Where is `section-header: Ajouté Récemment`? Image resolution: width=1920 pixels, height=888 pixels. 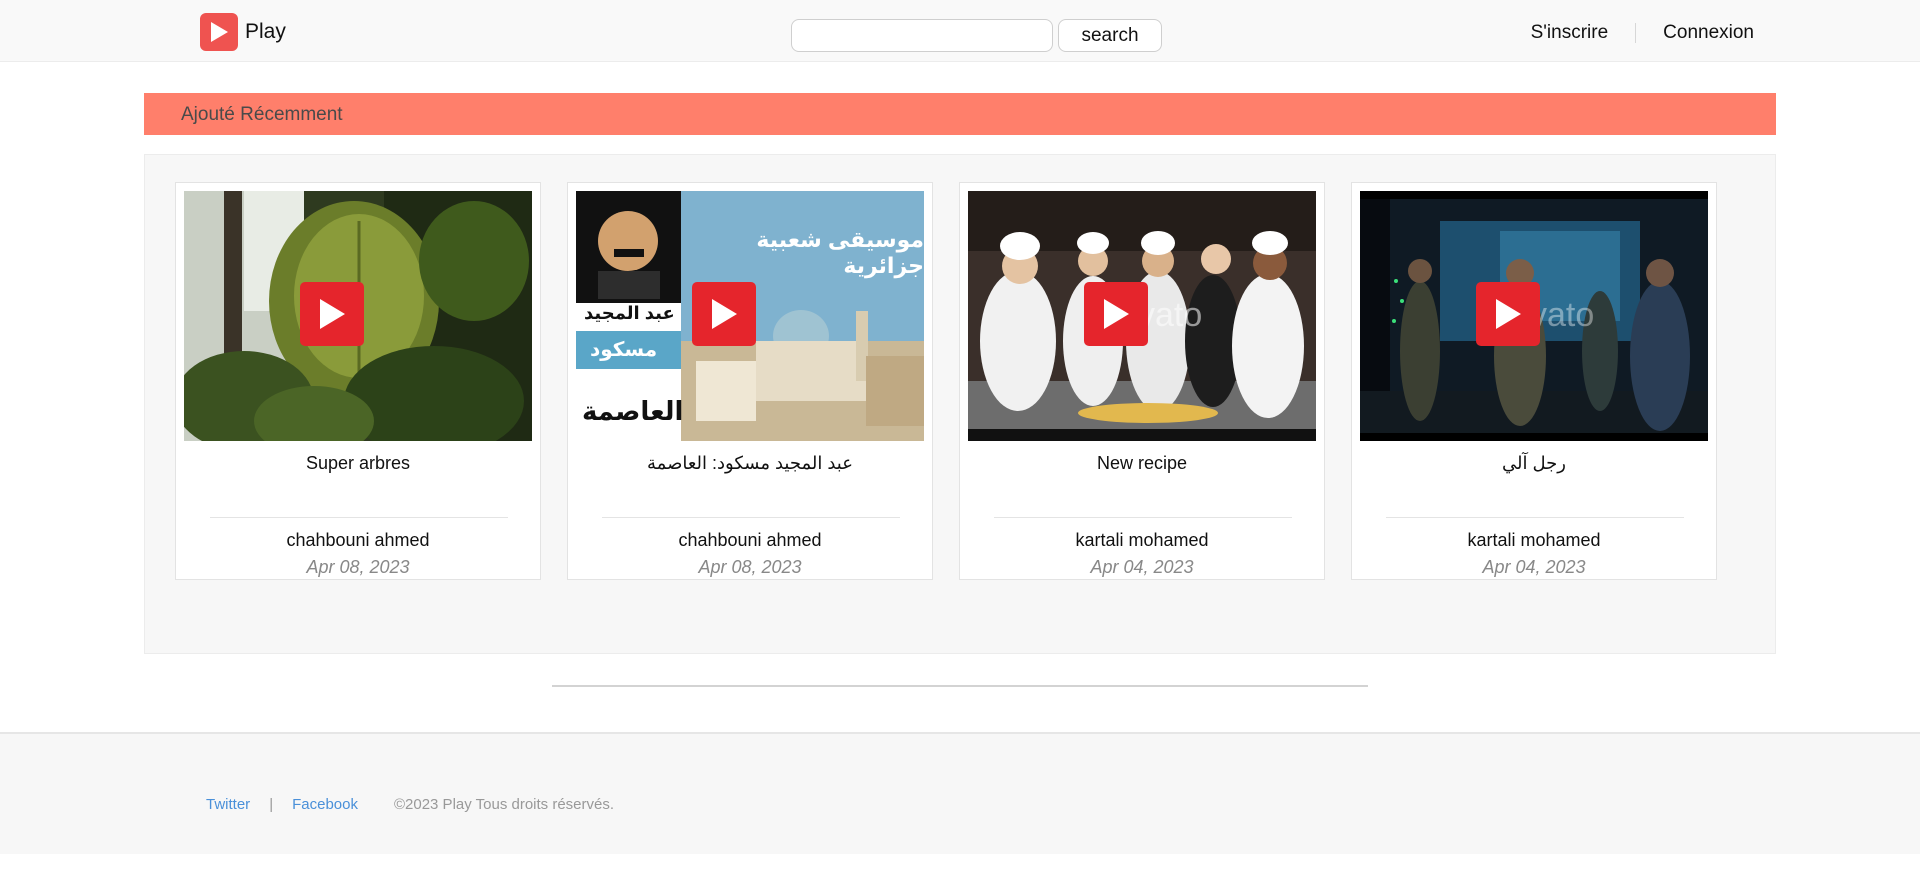
section-header: Ajouté Récemment is located at coordinates (960, 114).